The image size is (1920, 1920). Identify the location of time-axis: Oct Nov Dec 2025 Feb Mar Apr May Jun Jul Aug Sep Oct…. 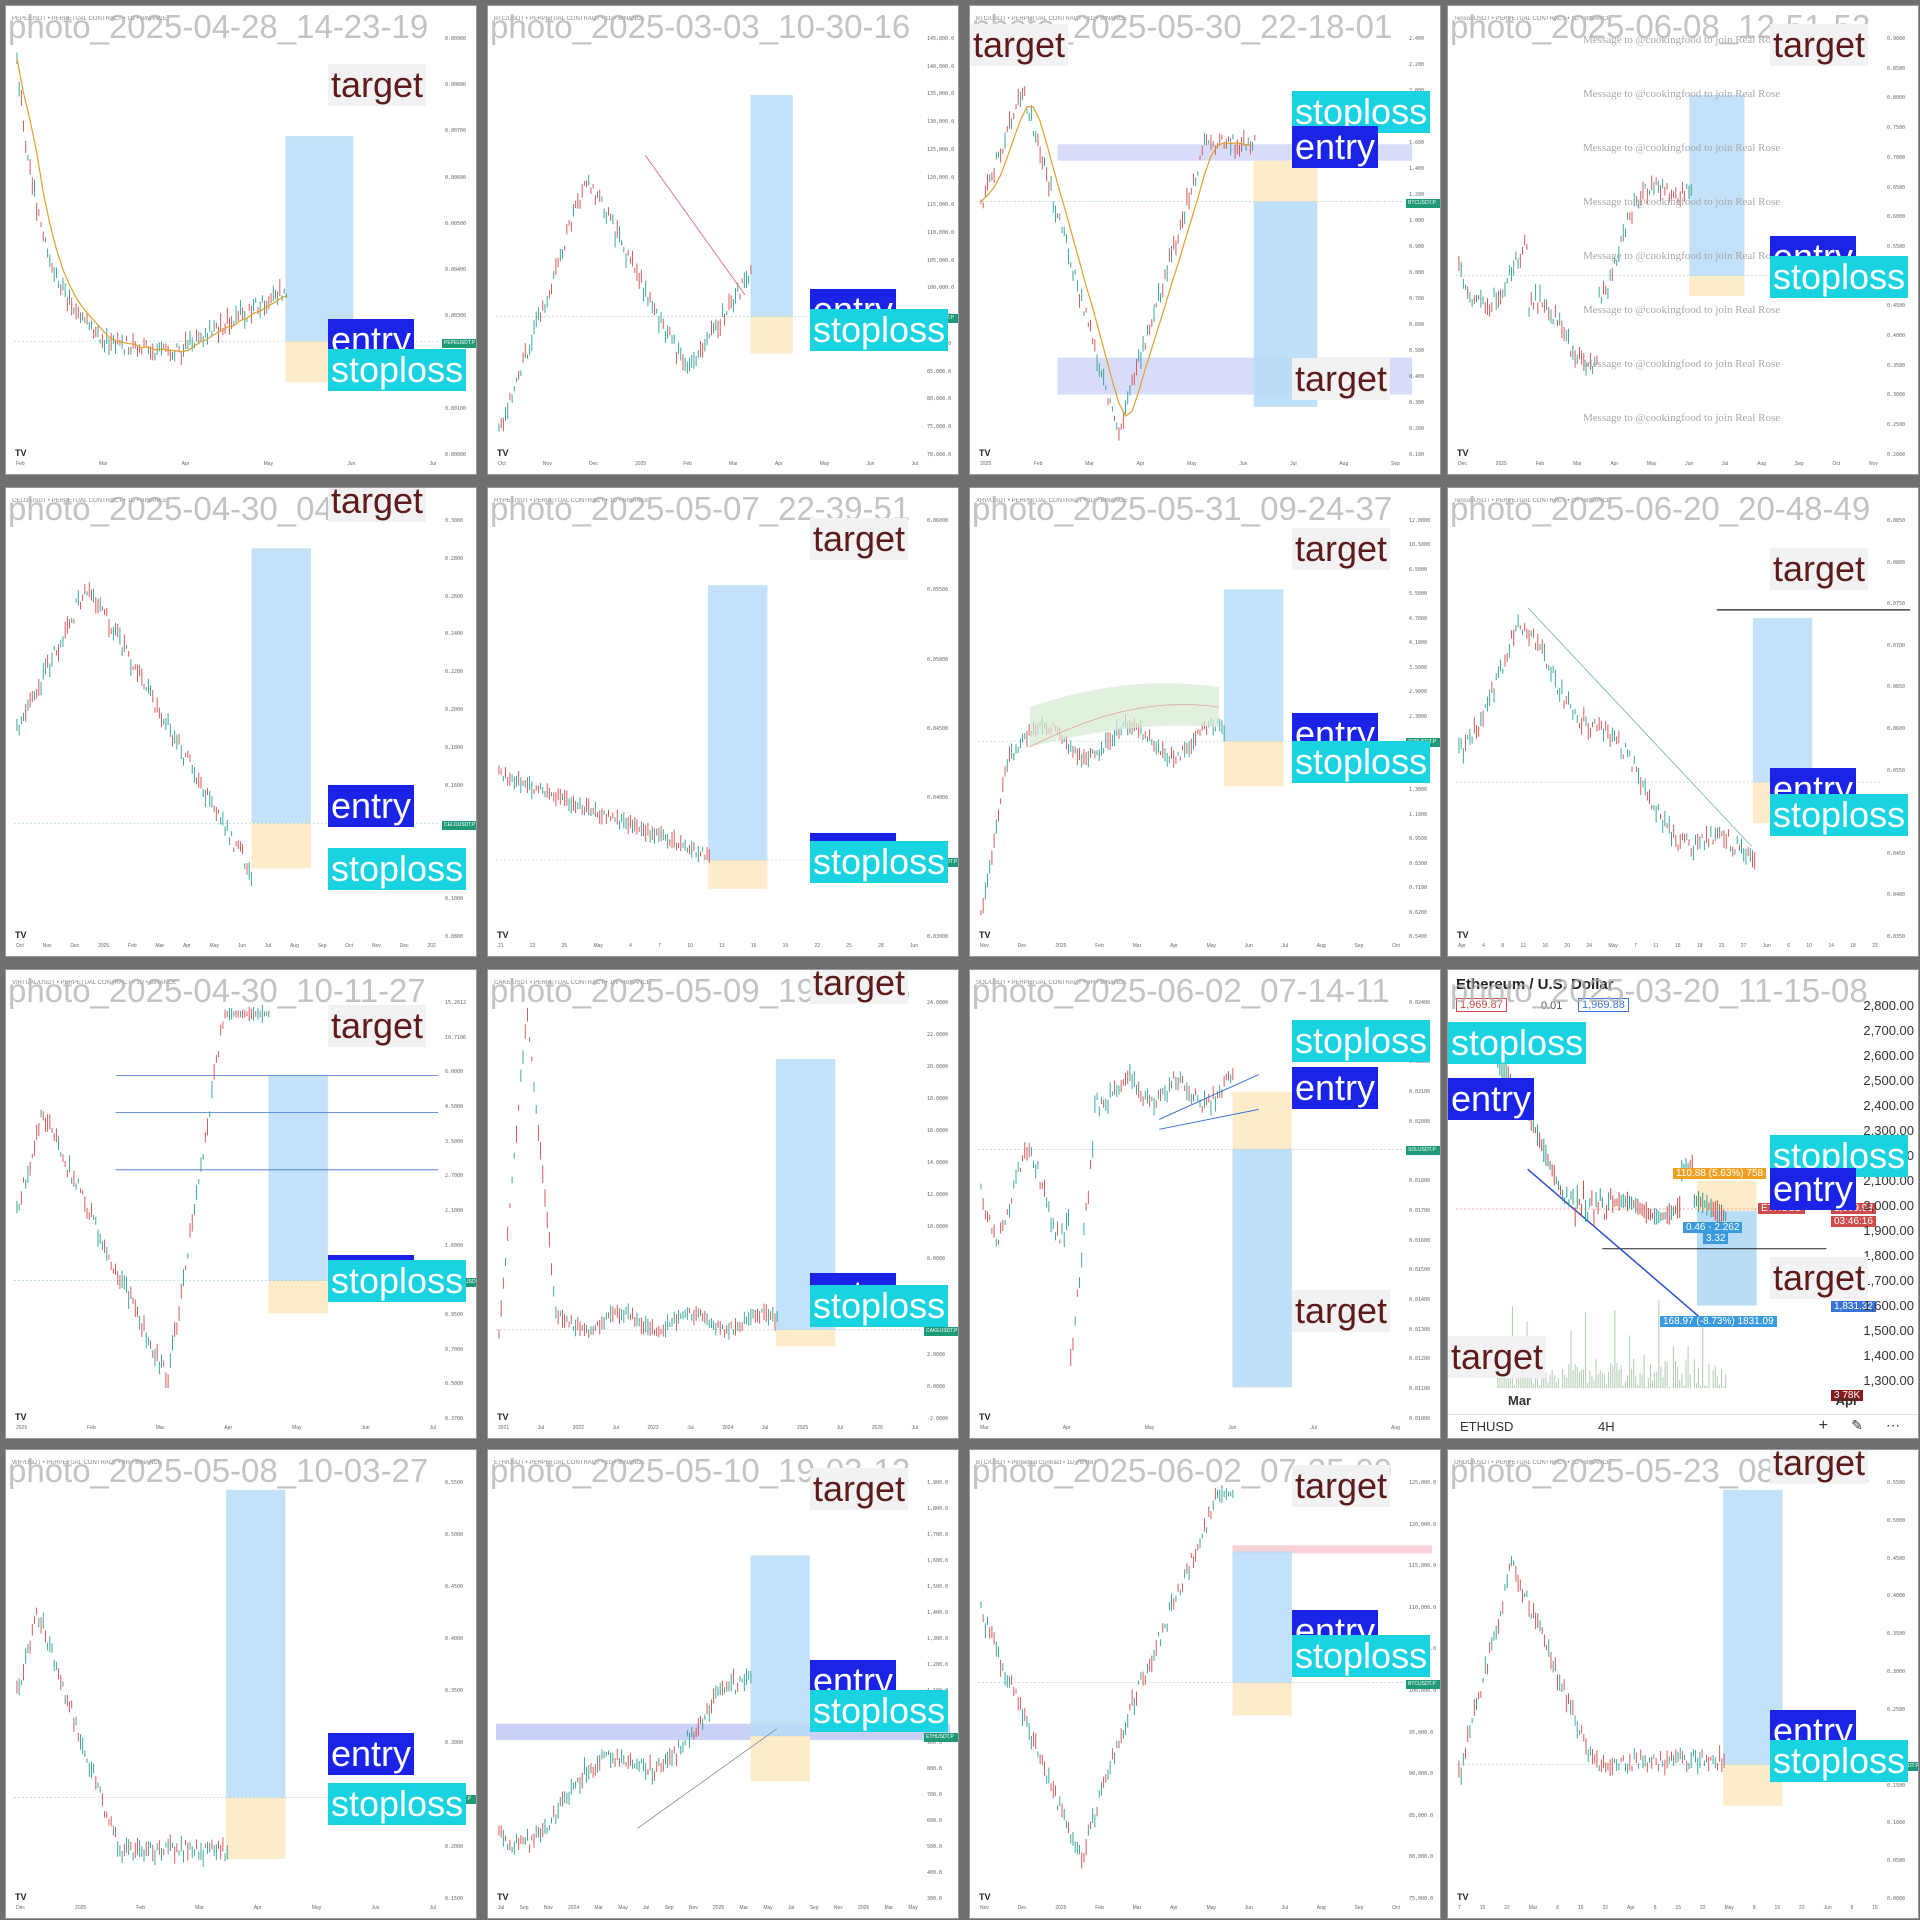
(226, 948).